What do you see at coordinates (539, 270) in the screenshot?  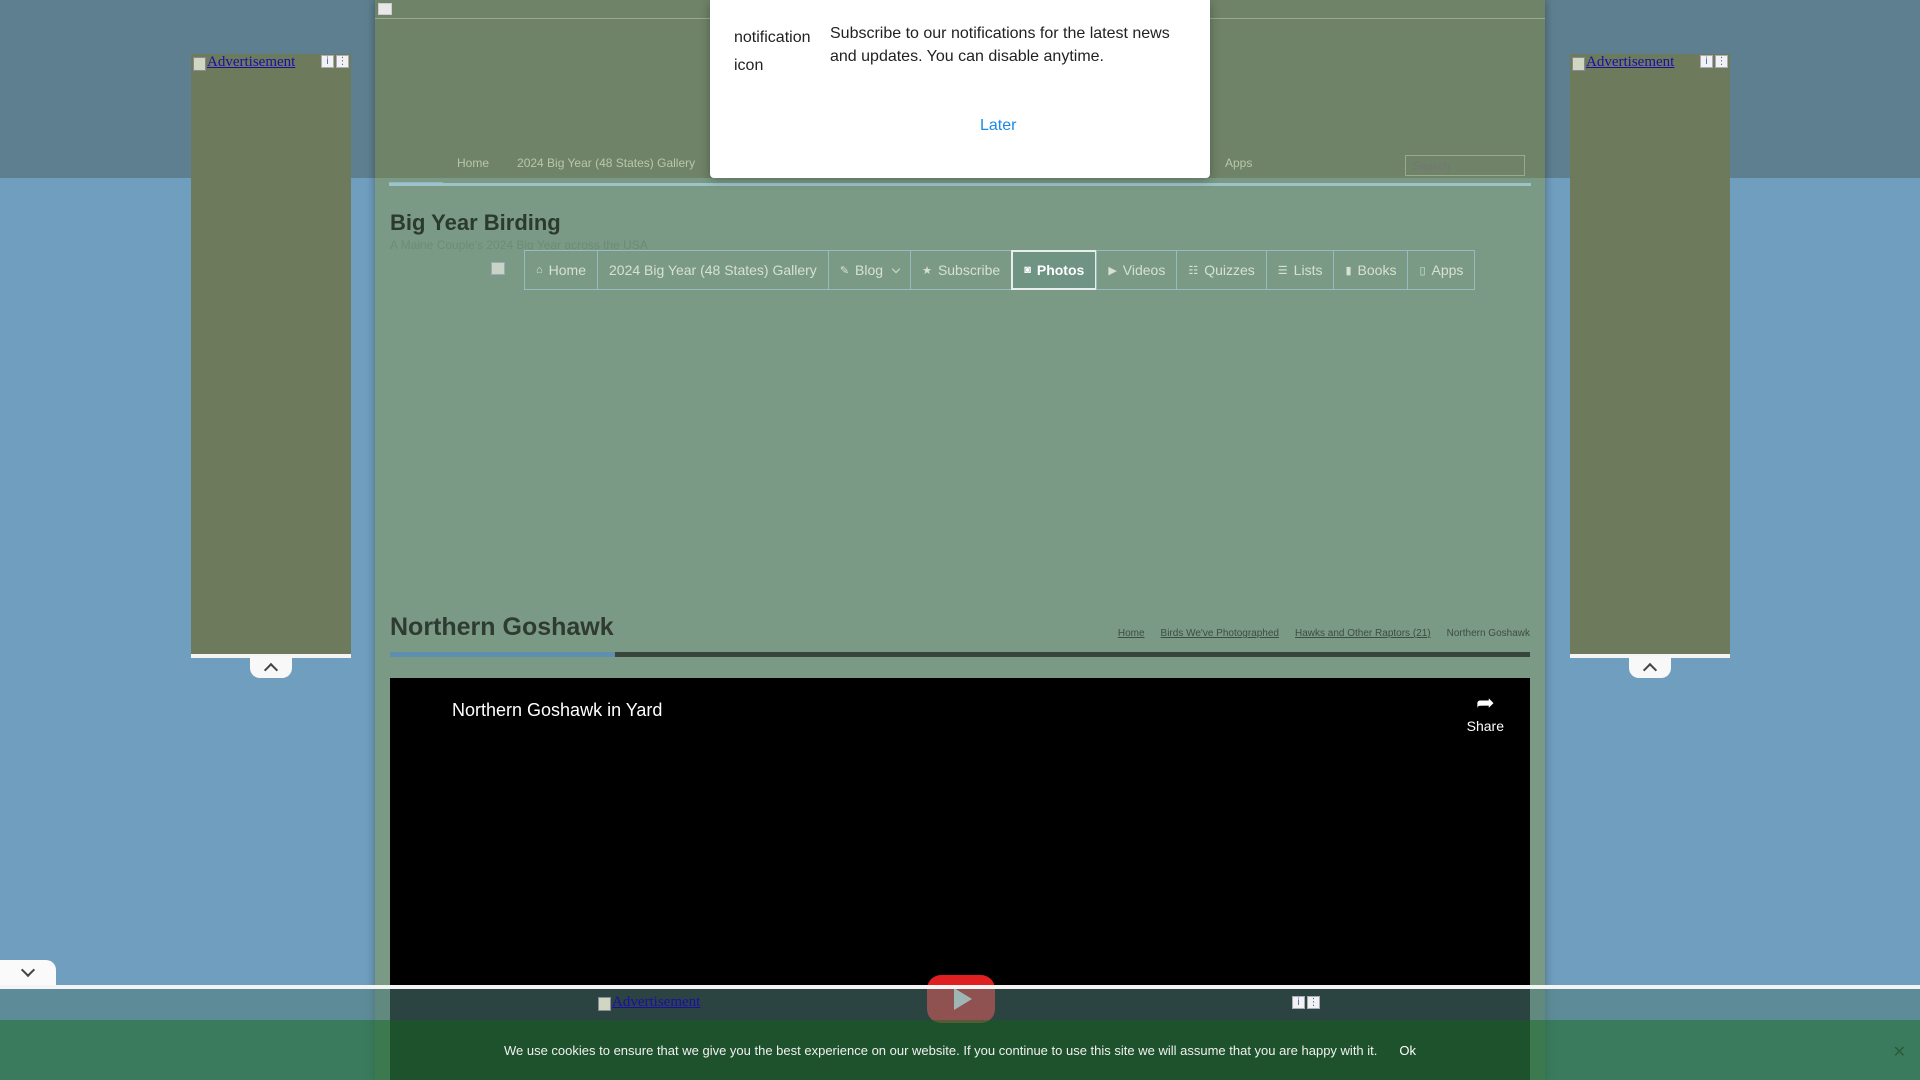 I see `home-icon: ⌂` at bounding box center [539, 270].